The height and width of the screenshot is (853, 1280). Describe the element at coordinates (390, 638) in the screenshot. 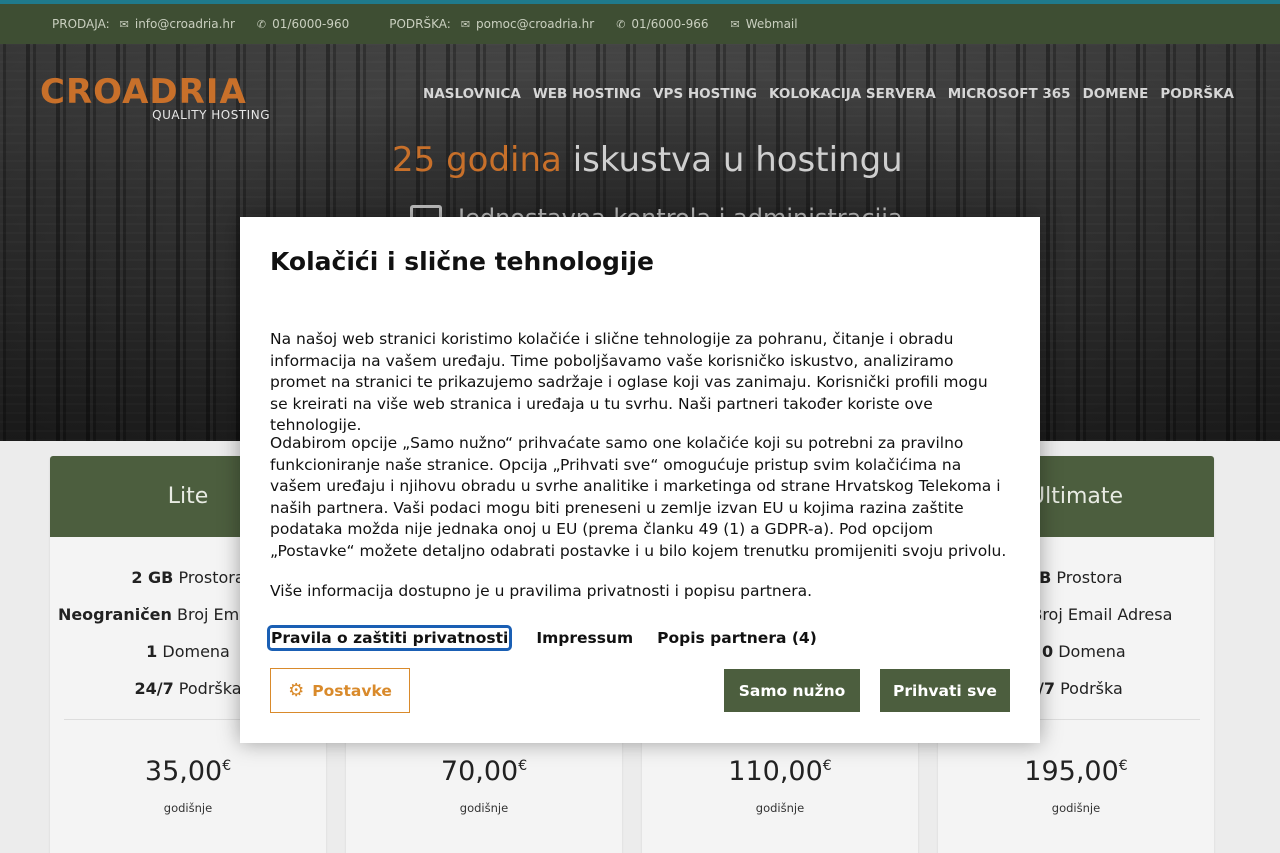

I see `privacy-policy-link: Pravila o zaštiti privatnosti` at that location.